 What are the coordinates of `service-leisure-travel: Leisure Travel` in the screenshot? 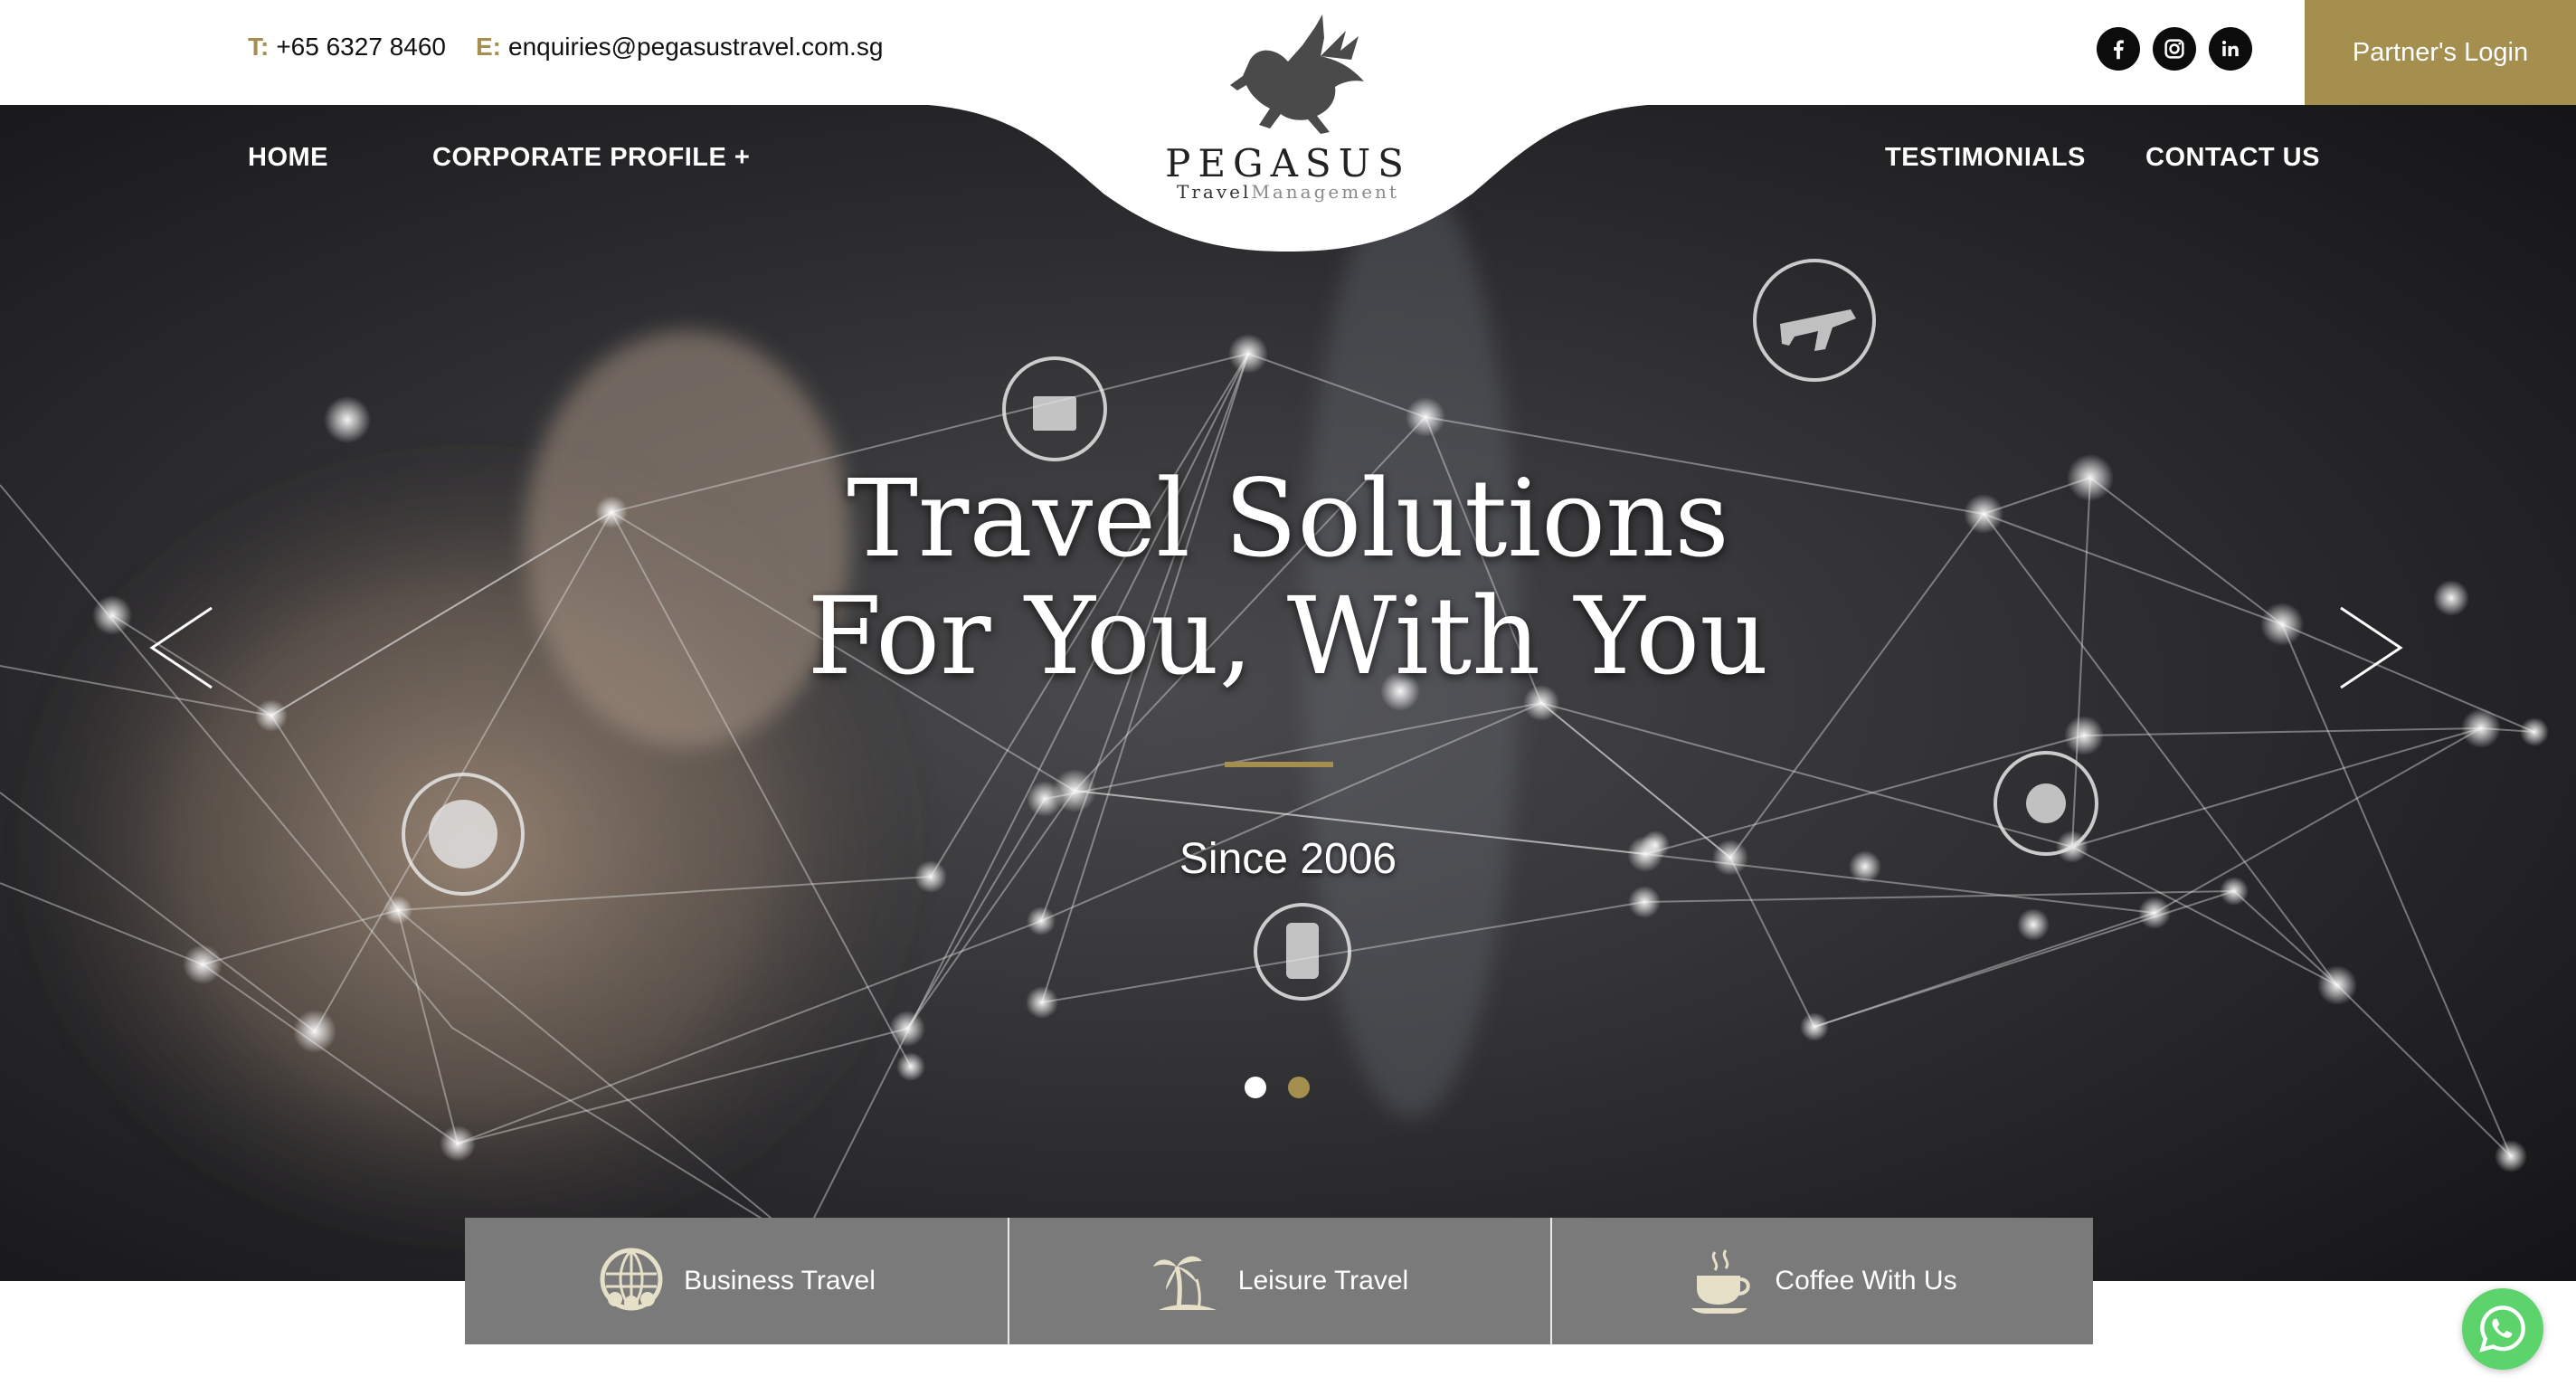 It's located at (1279, 1281).